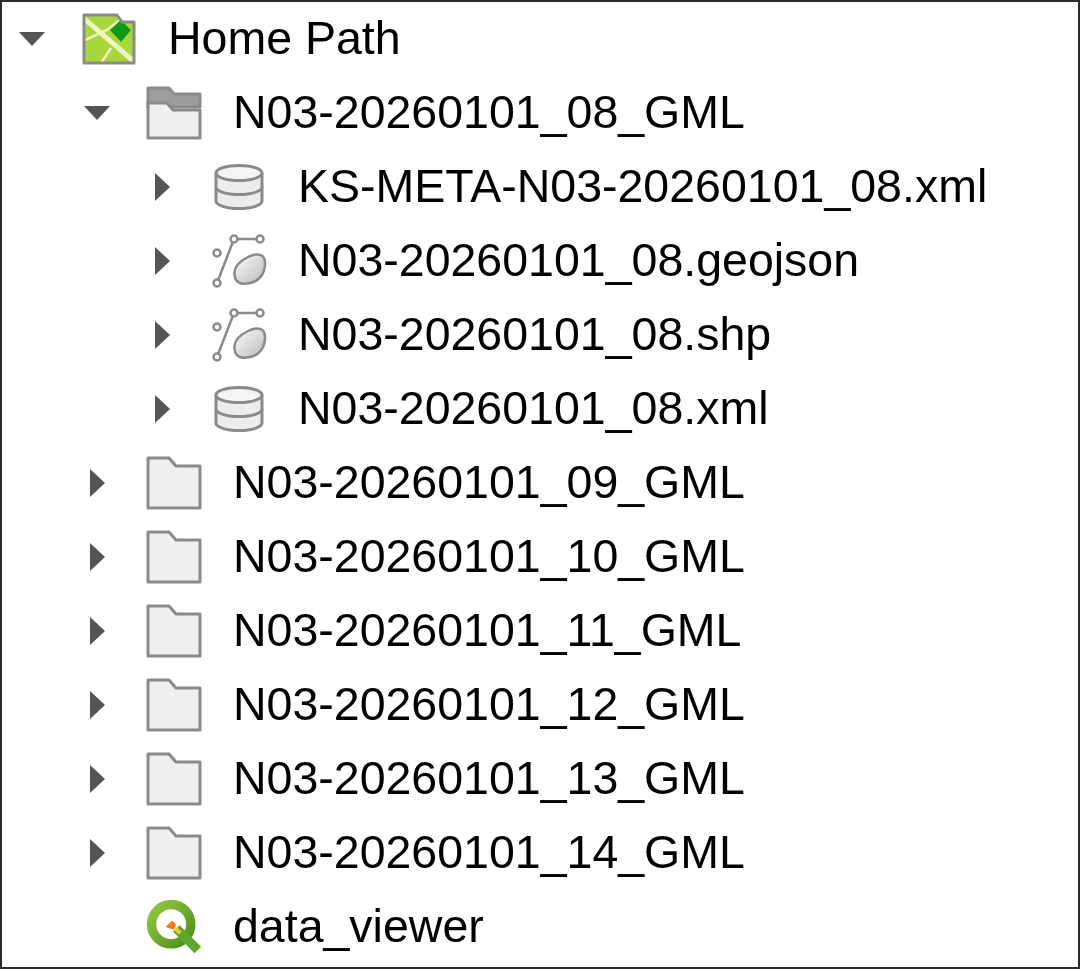 Image resolution: width=1080 pixels, height=969 pixels. What do you see at coordinates (579, 261) in the screenshot?
I see `tree-item: N03-20260101_08.geojson` at bounding box center [579, 261].